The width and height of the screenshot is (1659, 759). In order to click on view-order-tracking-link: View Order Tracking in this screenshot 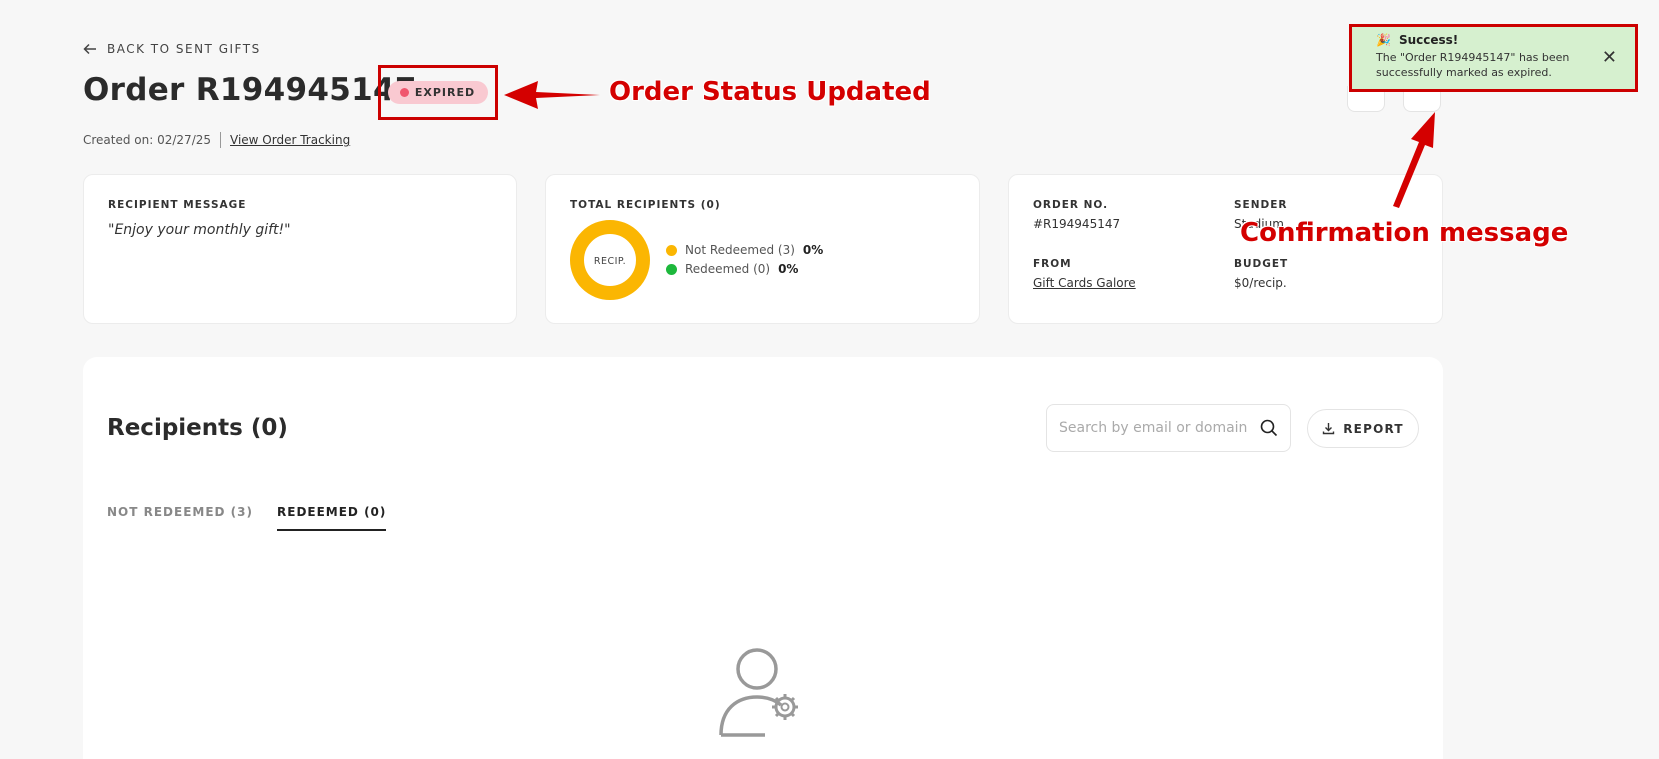, I will do `click(290, 140)`.